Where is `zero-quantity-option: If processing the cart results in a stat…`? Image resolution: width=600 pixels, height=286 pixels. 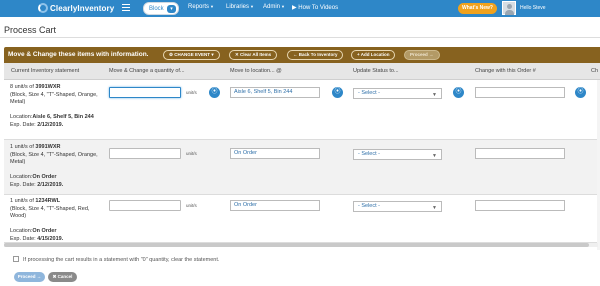 zero-quantity-option: If processing the cart results in a stat… is located at coordinates (116, 259).